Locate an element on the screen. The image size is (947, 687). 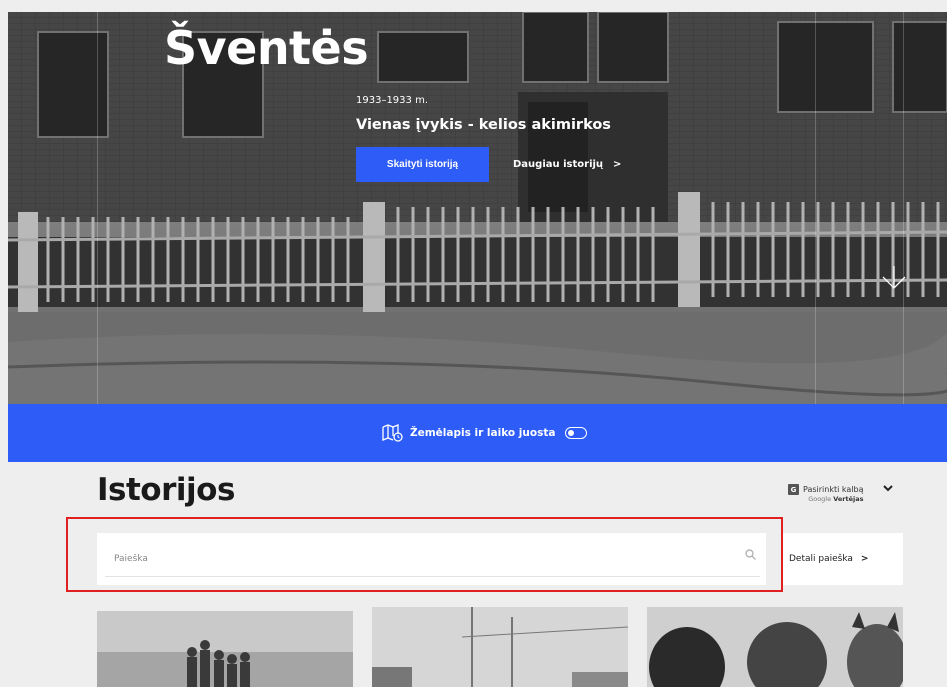
more-stories-link: Daugiau istorijų > is located at coordinates (567, 164).